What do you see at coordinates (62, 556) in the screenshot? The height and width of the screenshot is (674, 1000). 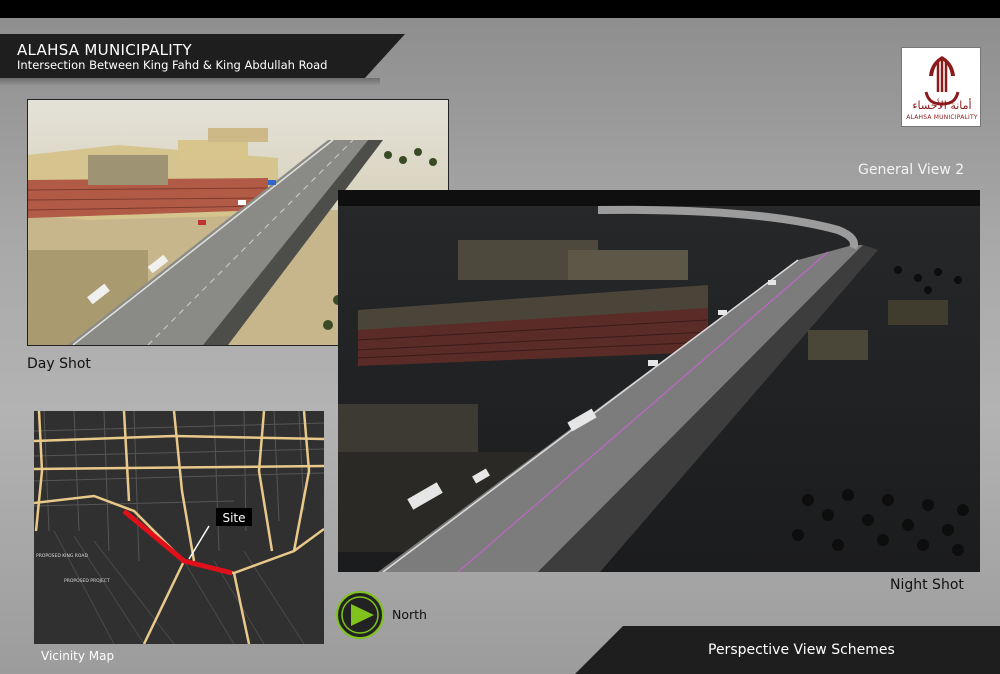 I see `map-road-label-1: PROPOSED KING ROAD` at bounding box center [62, 556].